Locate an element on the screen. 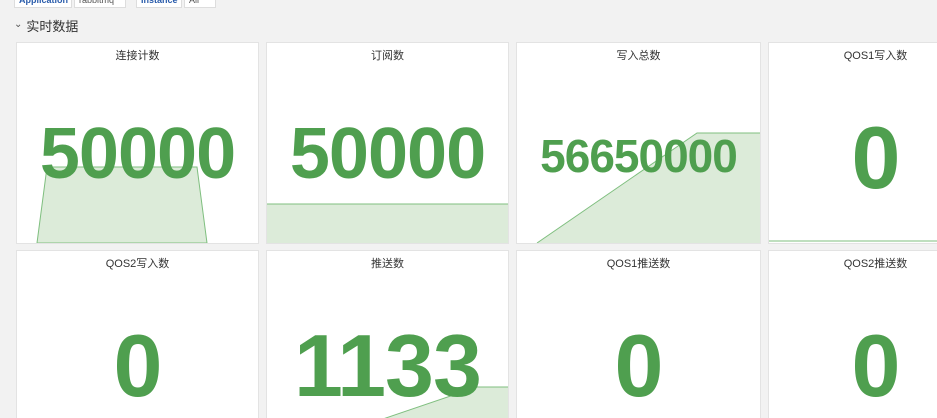 This screenshot has height=418, width=937. stat-value: 56650000 is located at coordinates (639, 156).